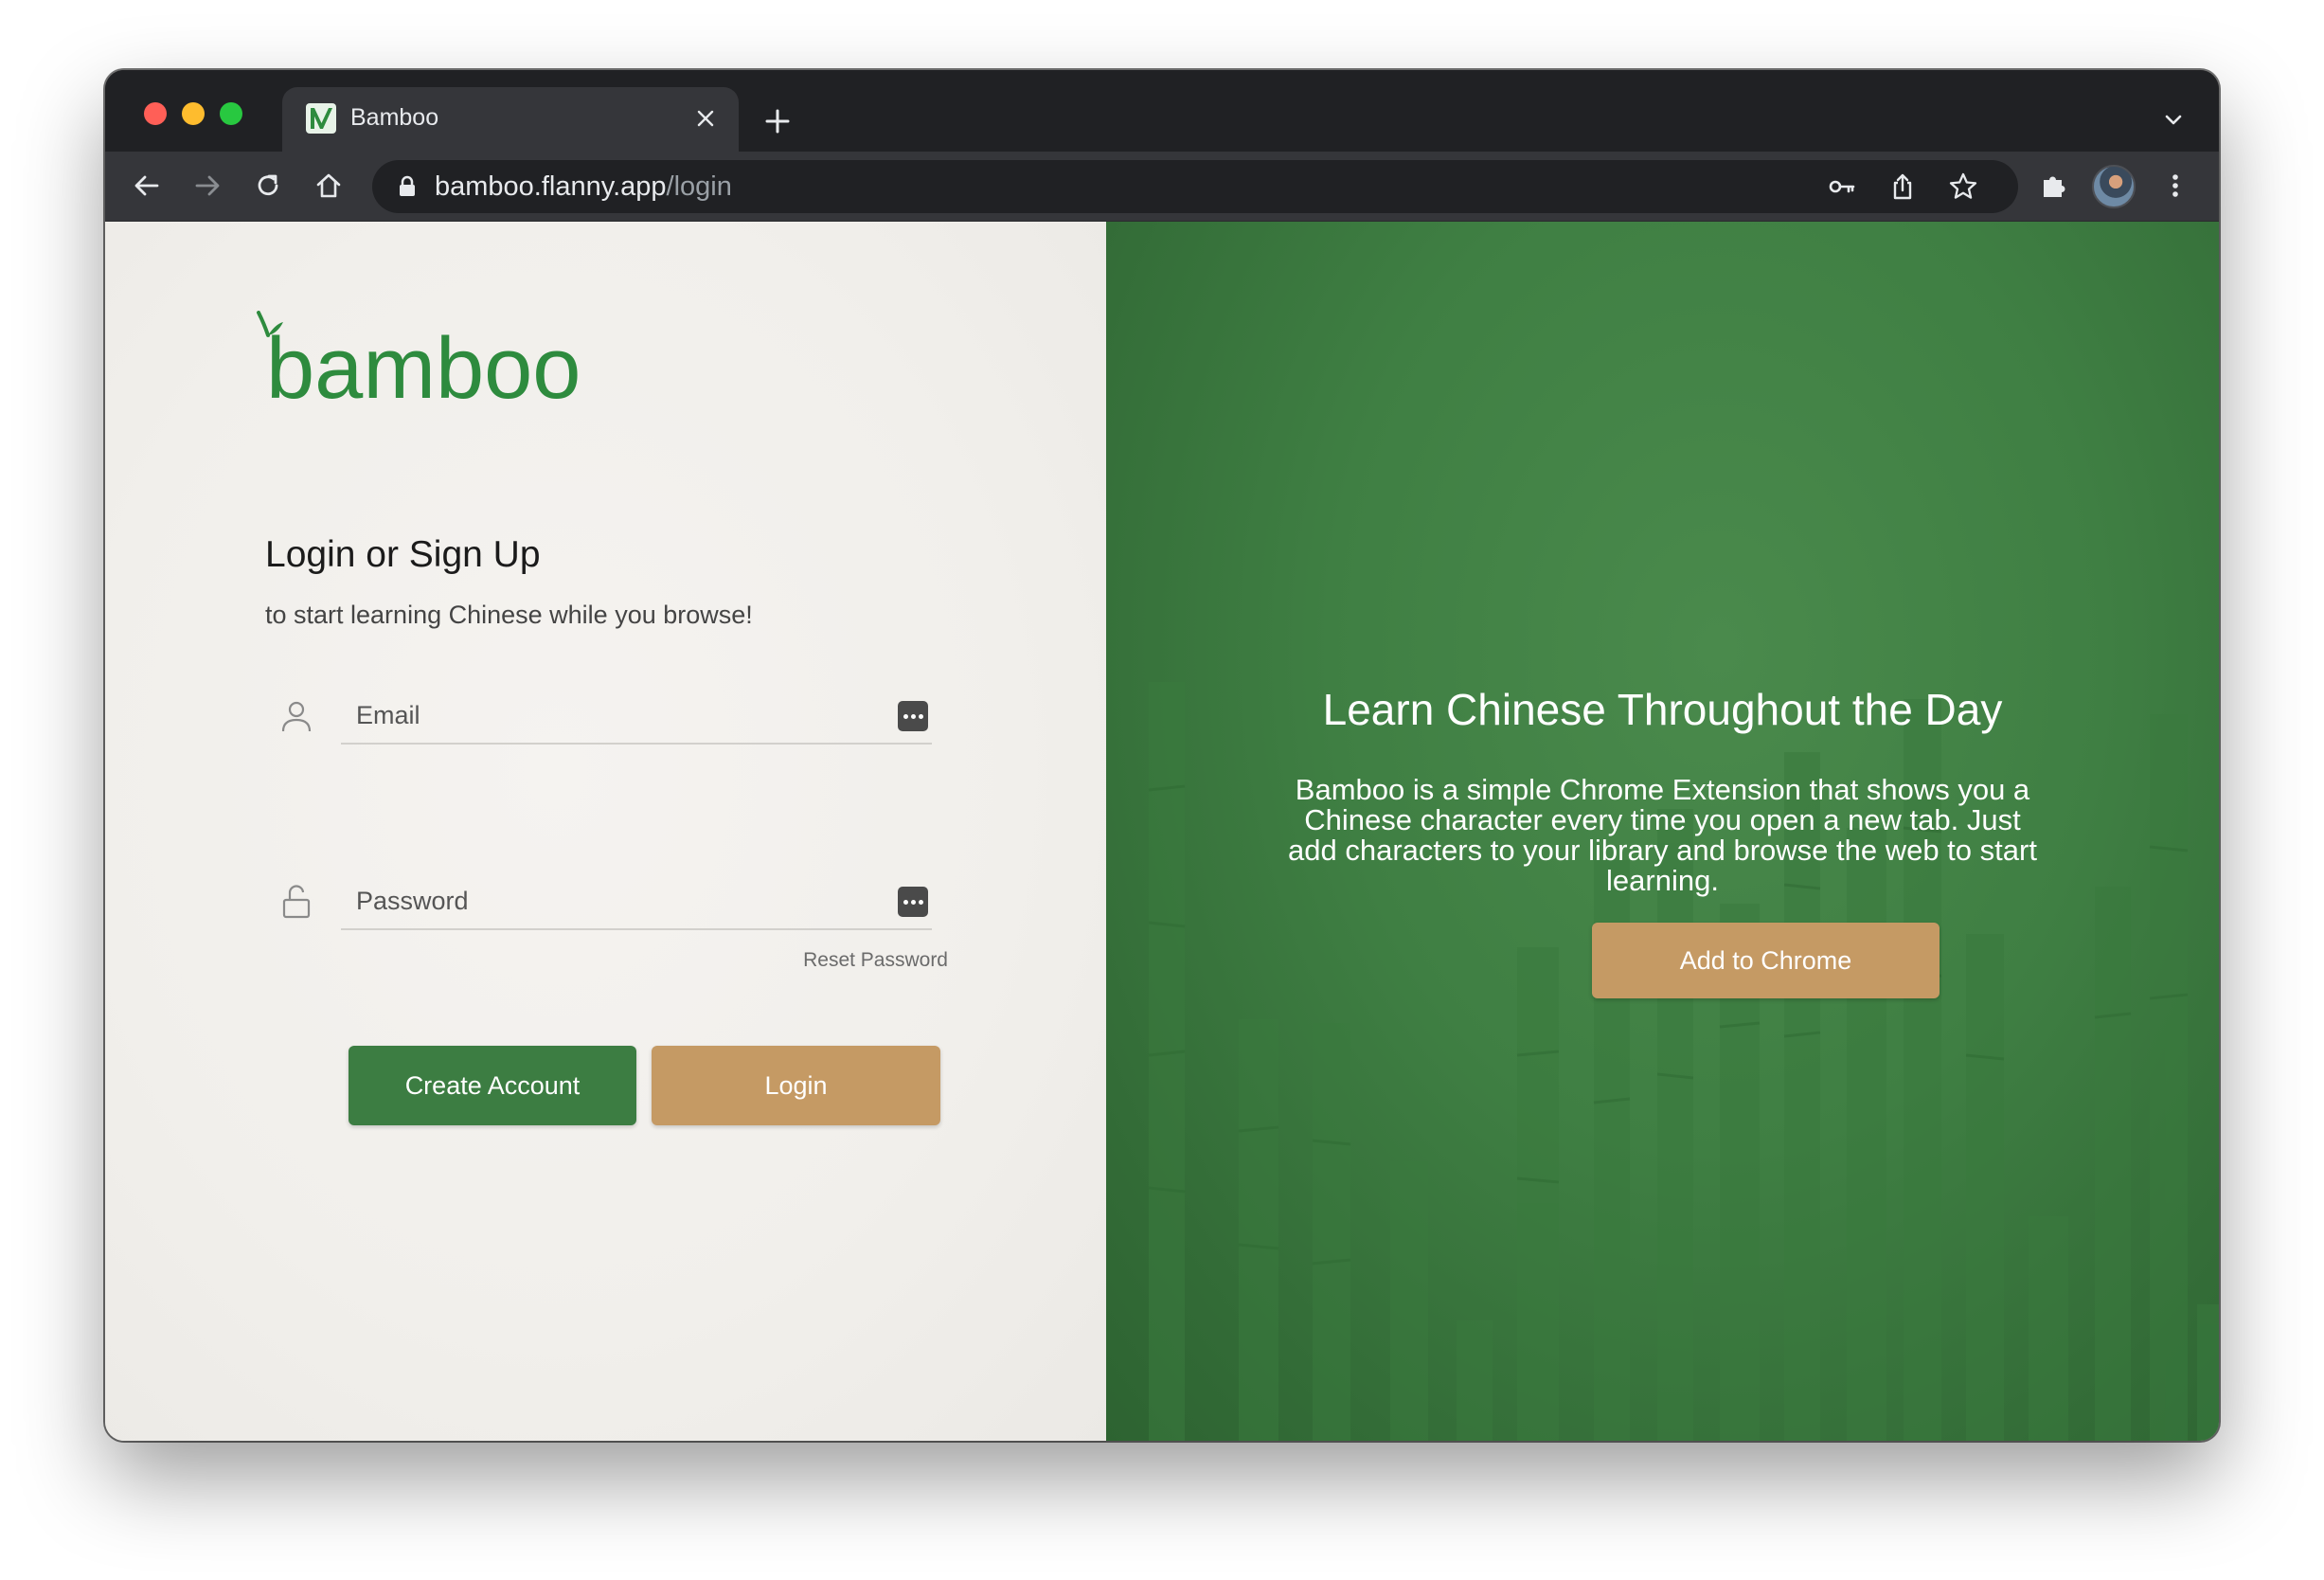  I want to click on url-host: bamboo.flanny.app, so click(551, 186).